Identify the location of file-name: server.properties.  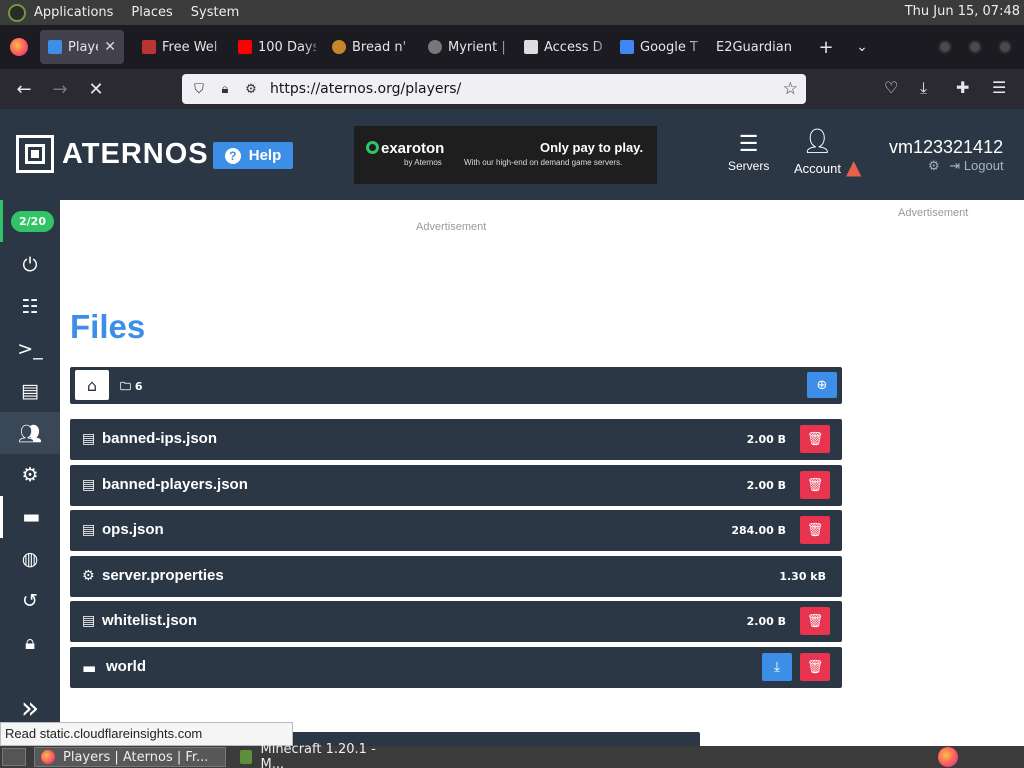
(163, 575).